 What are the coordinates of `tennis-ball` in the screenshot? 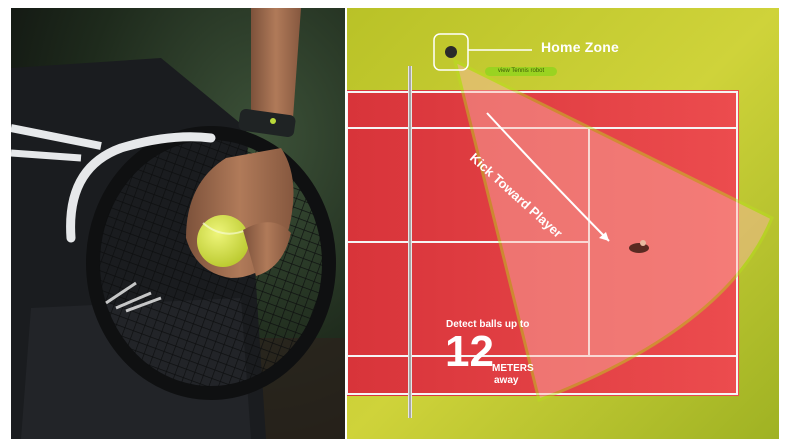 It's located at (223, 241).